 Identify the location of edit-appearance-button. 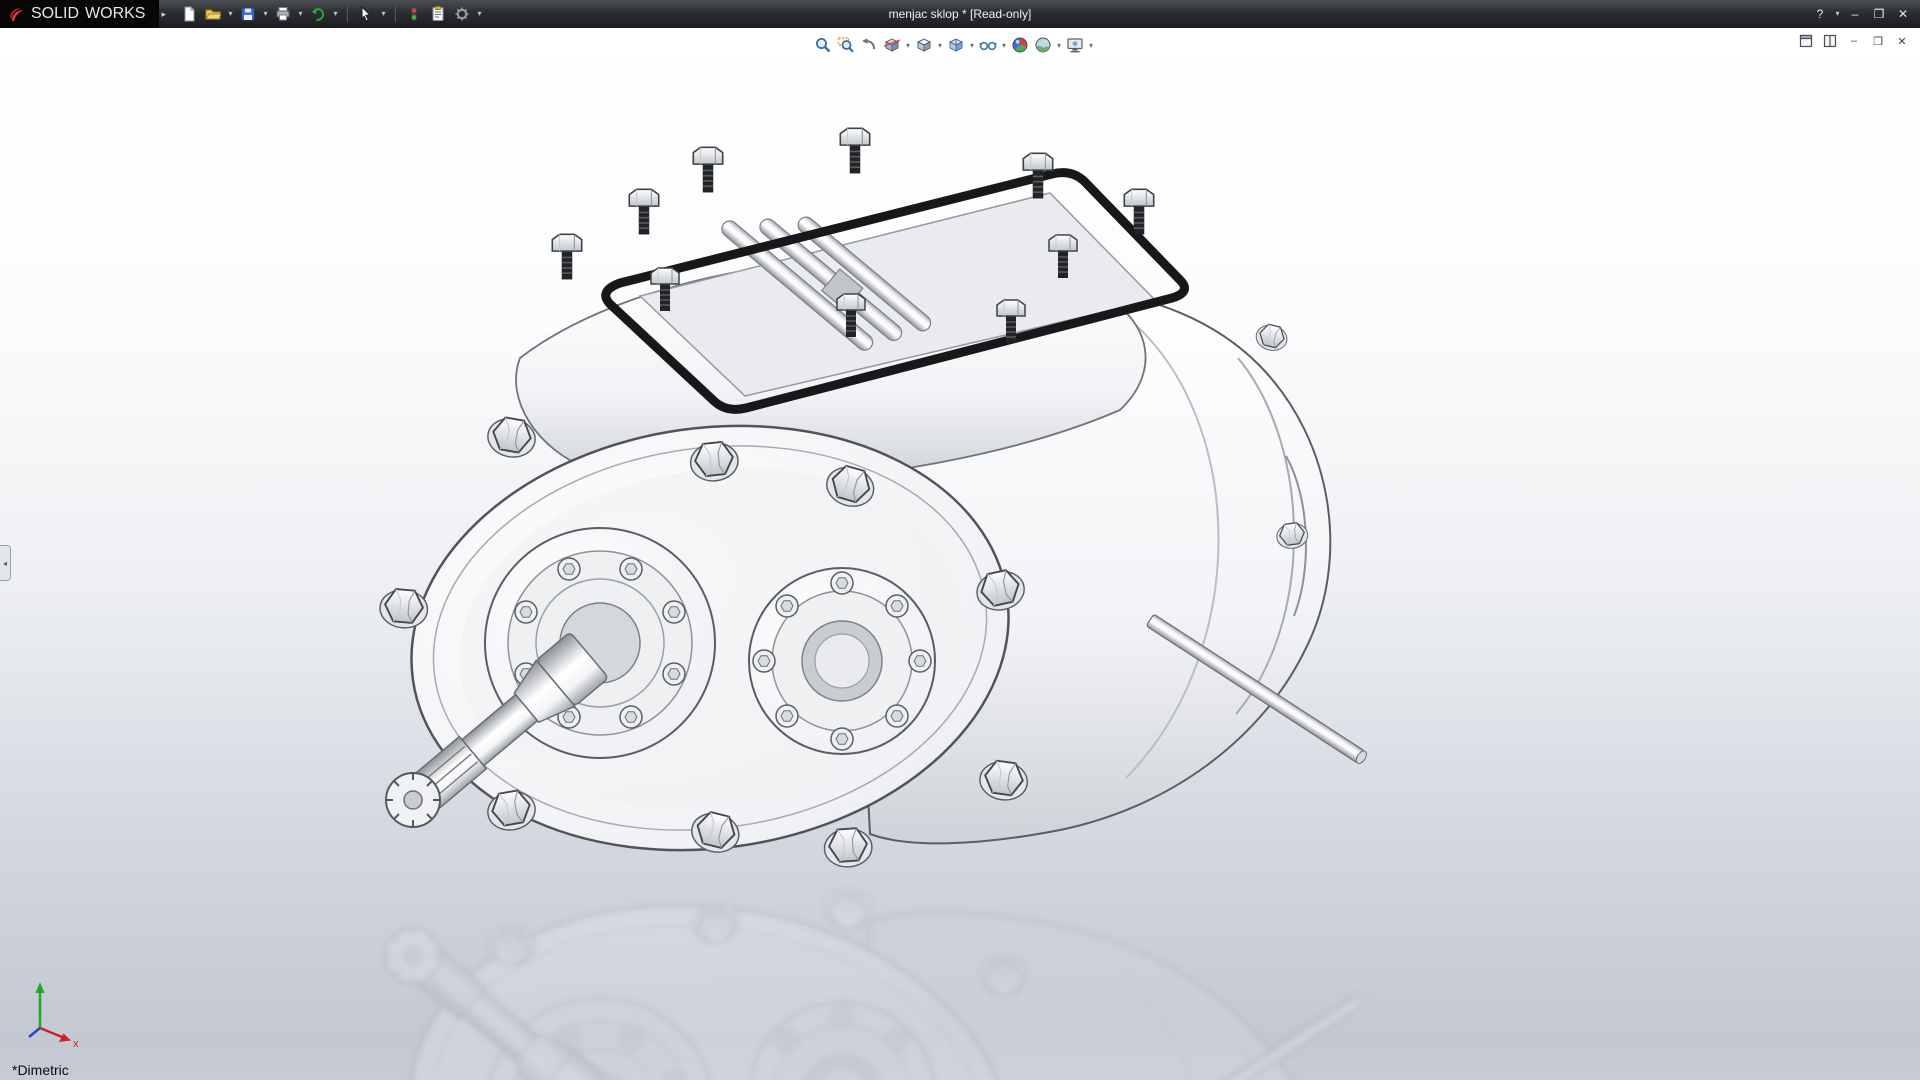
(1020, 45).